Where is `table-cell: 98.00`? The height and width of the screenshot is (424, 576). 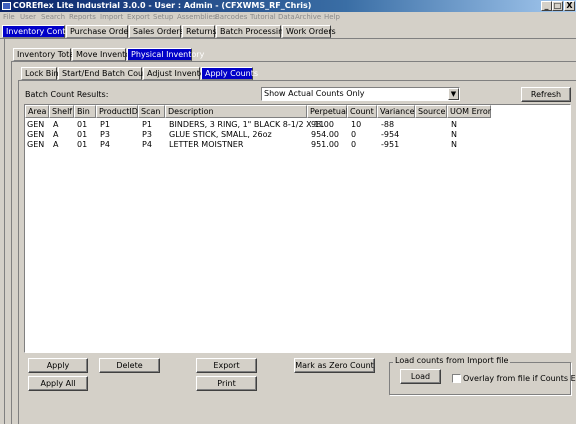
table-cell: 98.00 is located at coordinates (321, 124).